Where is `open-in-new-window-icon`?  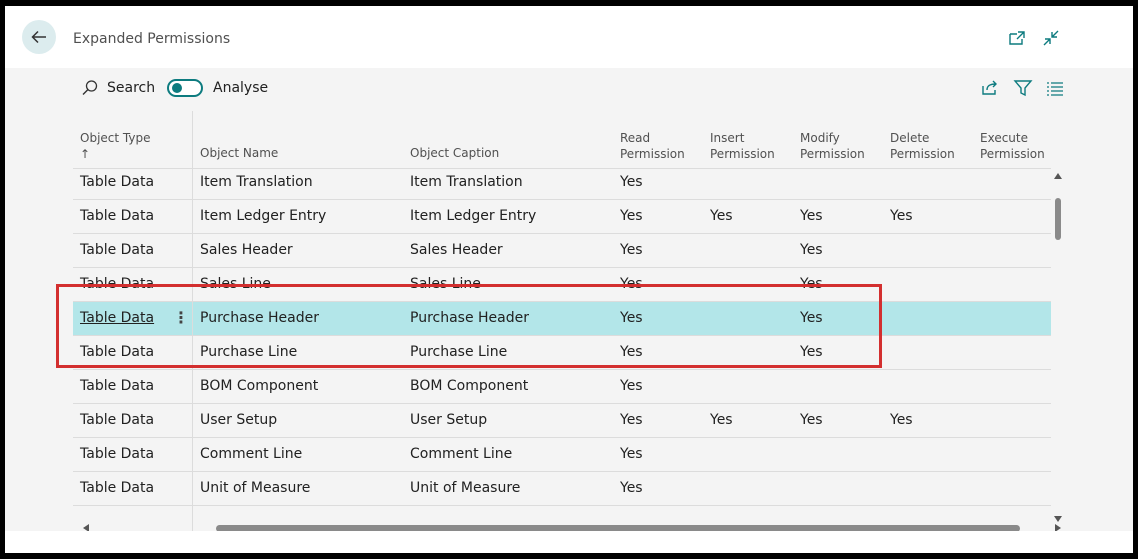
open-in-new-window-icon is located at coordinates (1017, 38).